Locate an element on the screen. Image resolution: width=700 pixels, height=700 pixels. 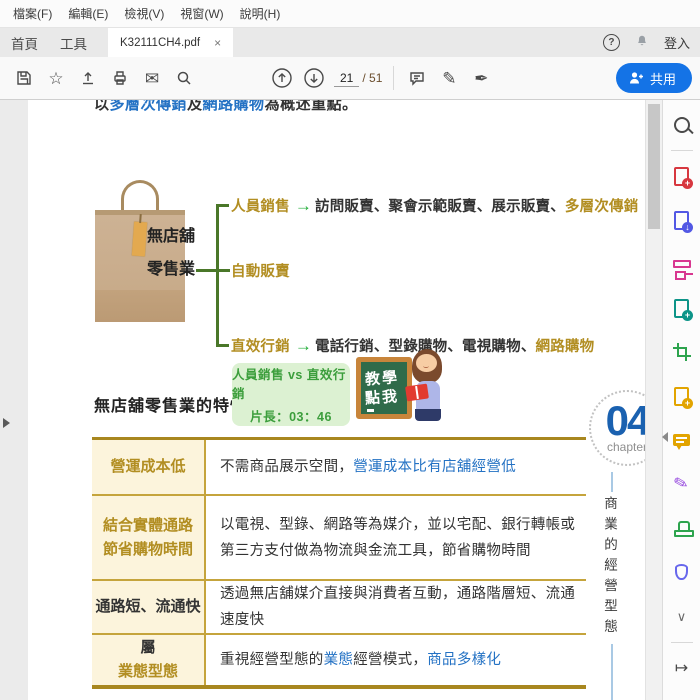
export-pdf-icon: ↓ is located at coordinates (682, 220).